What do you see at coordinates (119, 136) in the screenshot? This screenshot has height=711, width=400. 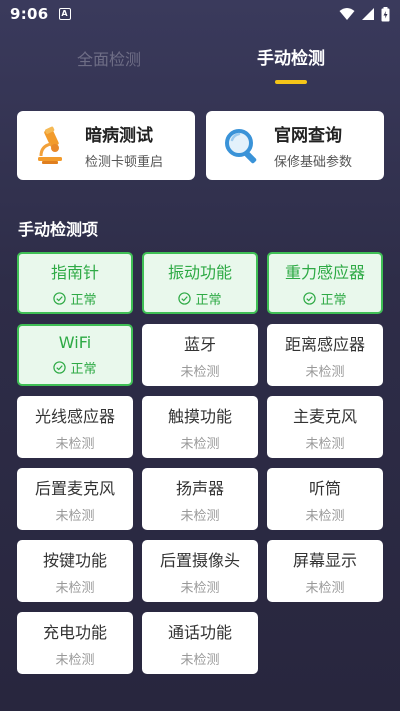 I see `dark-issue-test-title: 暗病测试` at bounding box center [119, 136].